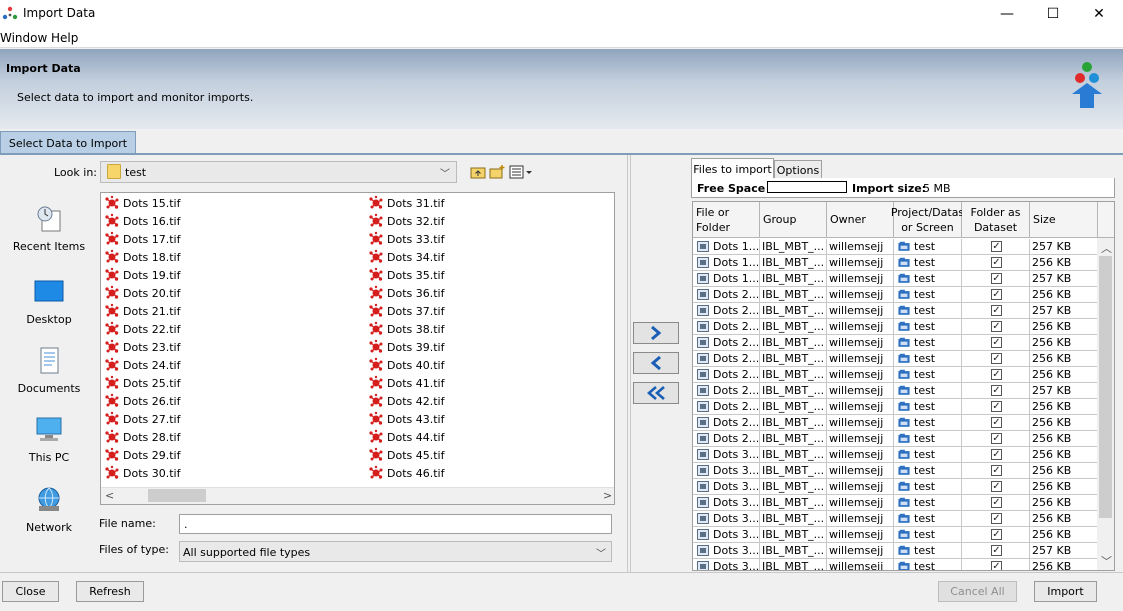 This screenshot has width=1123, height=611. What do you see at coordinates (406, 473) in the screenshot?
I see `file-list-item: Dots 46.tif` at bounding box center [406, 473].